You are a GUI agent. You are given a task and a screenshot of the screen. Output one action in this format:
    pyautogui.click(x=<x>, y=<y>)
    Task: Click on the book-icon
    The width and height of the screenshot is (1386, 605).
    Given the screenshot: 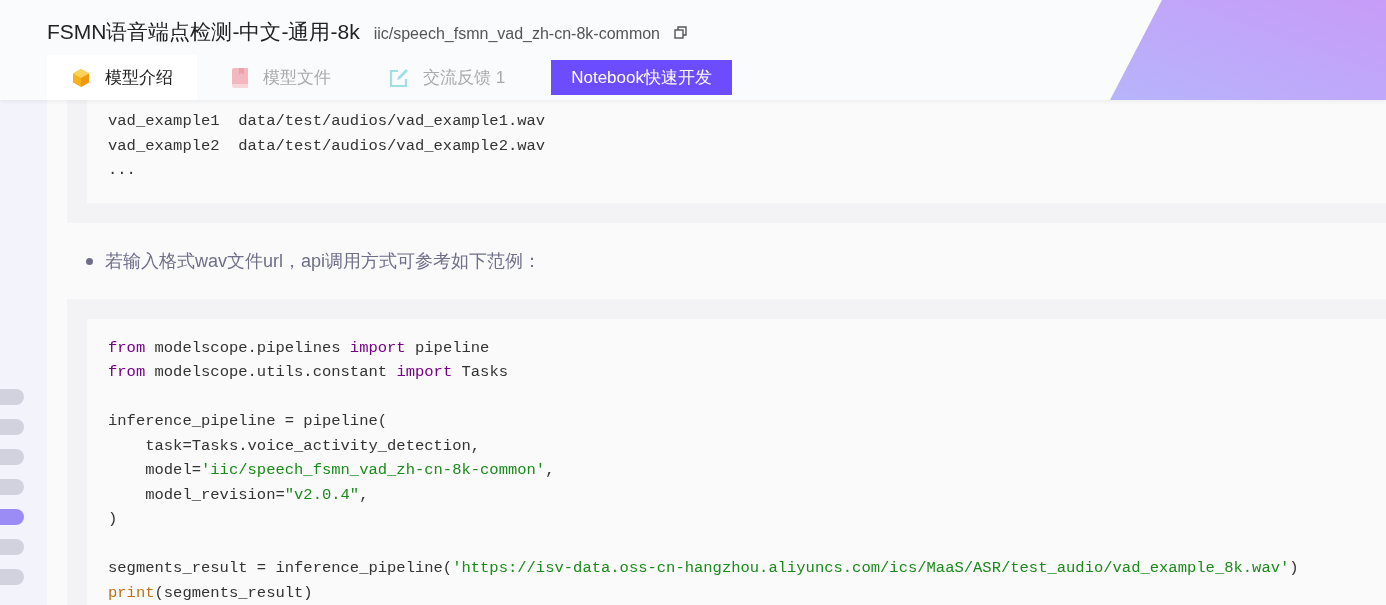 What is the action you would take?
    pyautogui.click(x=240, y=77)
    